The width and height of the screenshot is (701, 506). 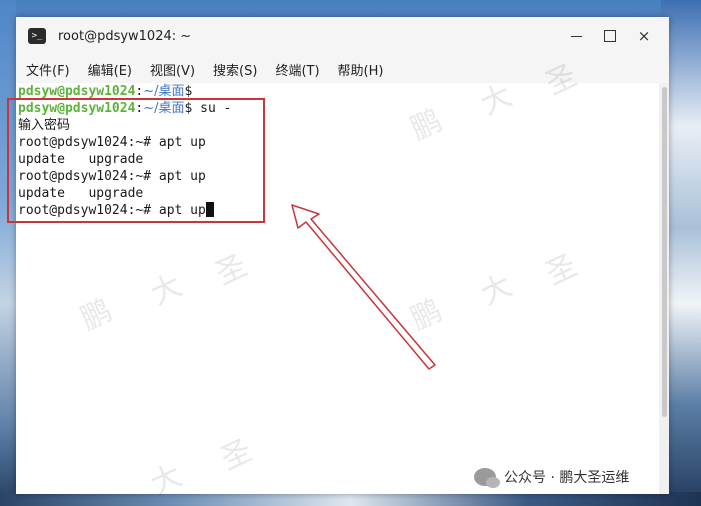 What do you see at coordinates (487, 478) in the screenshot?
I see `wechat-icon` at bounding box center [487, 478].